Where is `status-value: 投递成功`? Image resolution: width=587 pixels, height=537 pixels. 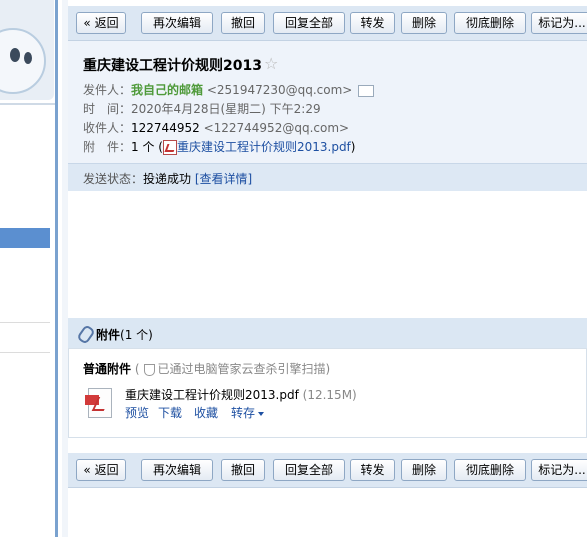 status-value: 投递成功 is located at coordinates (167, 179).